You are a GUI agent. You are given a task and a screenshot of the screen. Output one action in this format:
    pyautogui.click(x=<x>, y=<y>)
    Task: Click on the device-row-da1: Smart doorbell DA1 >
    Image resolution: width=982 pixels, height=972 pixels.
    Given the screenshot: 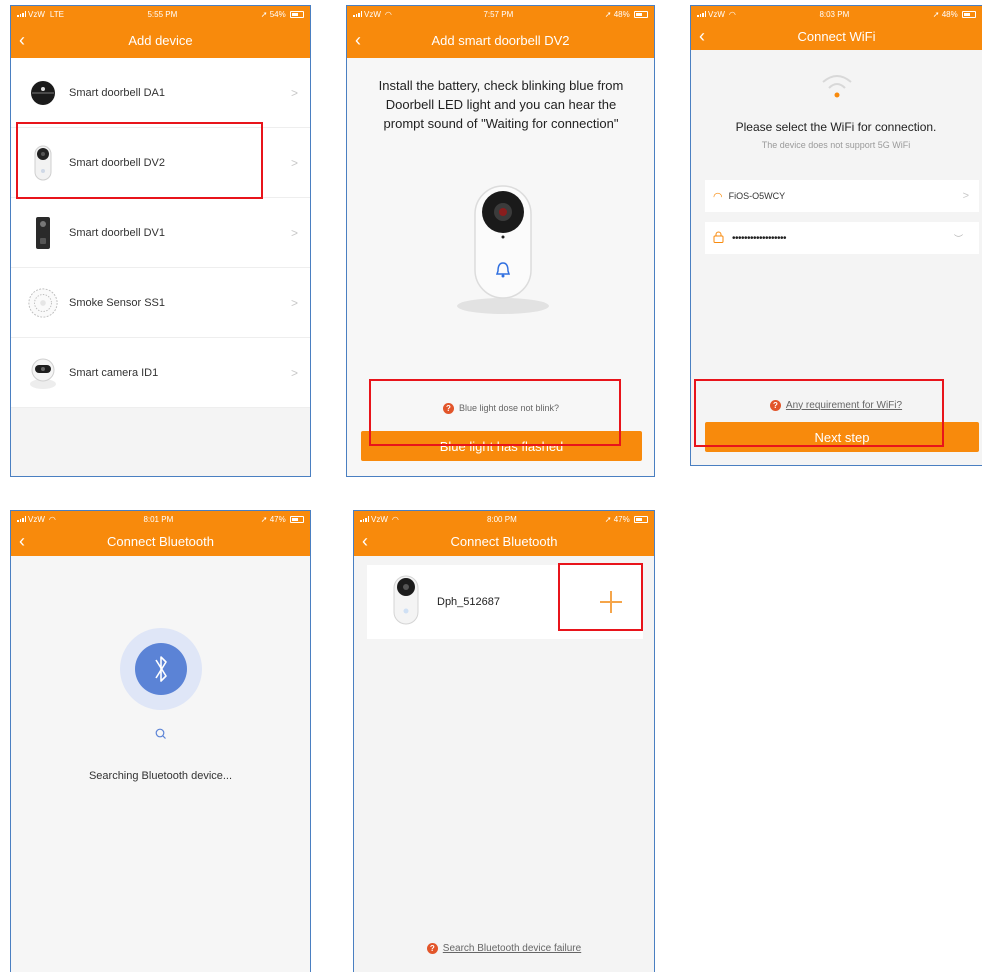 What is the action you would take?
    pyautogui.click(x=160, y=93)
    